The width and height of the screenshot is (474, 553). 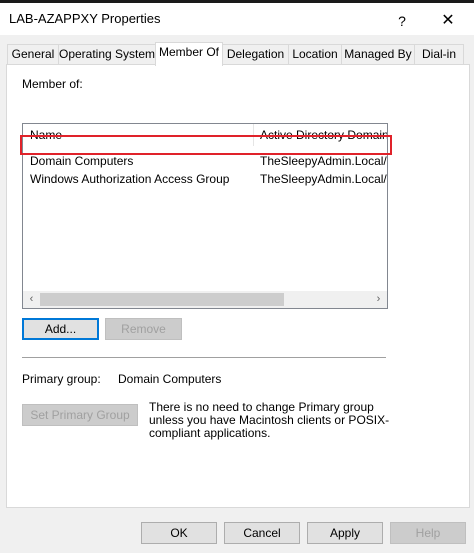 I want to click on tab-general: General, so click(x=33, y=54).